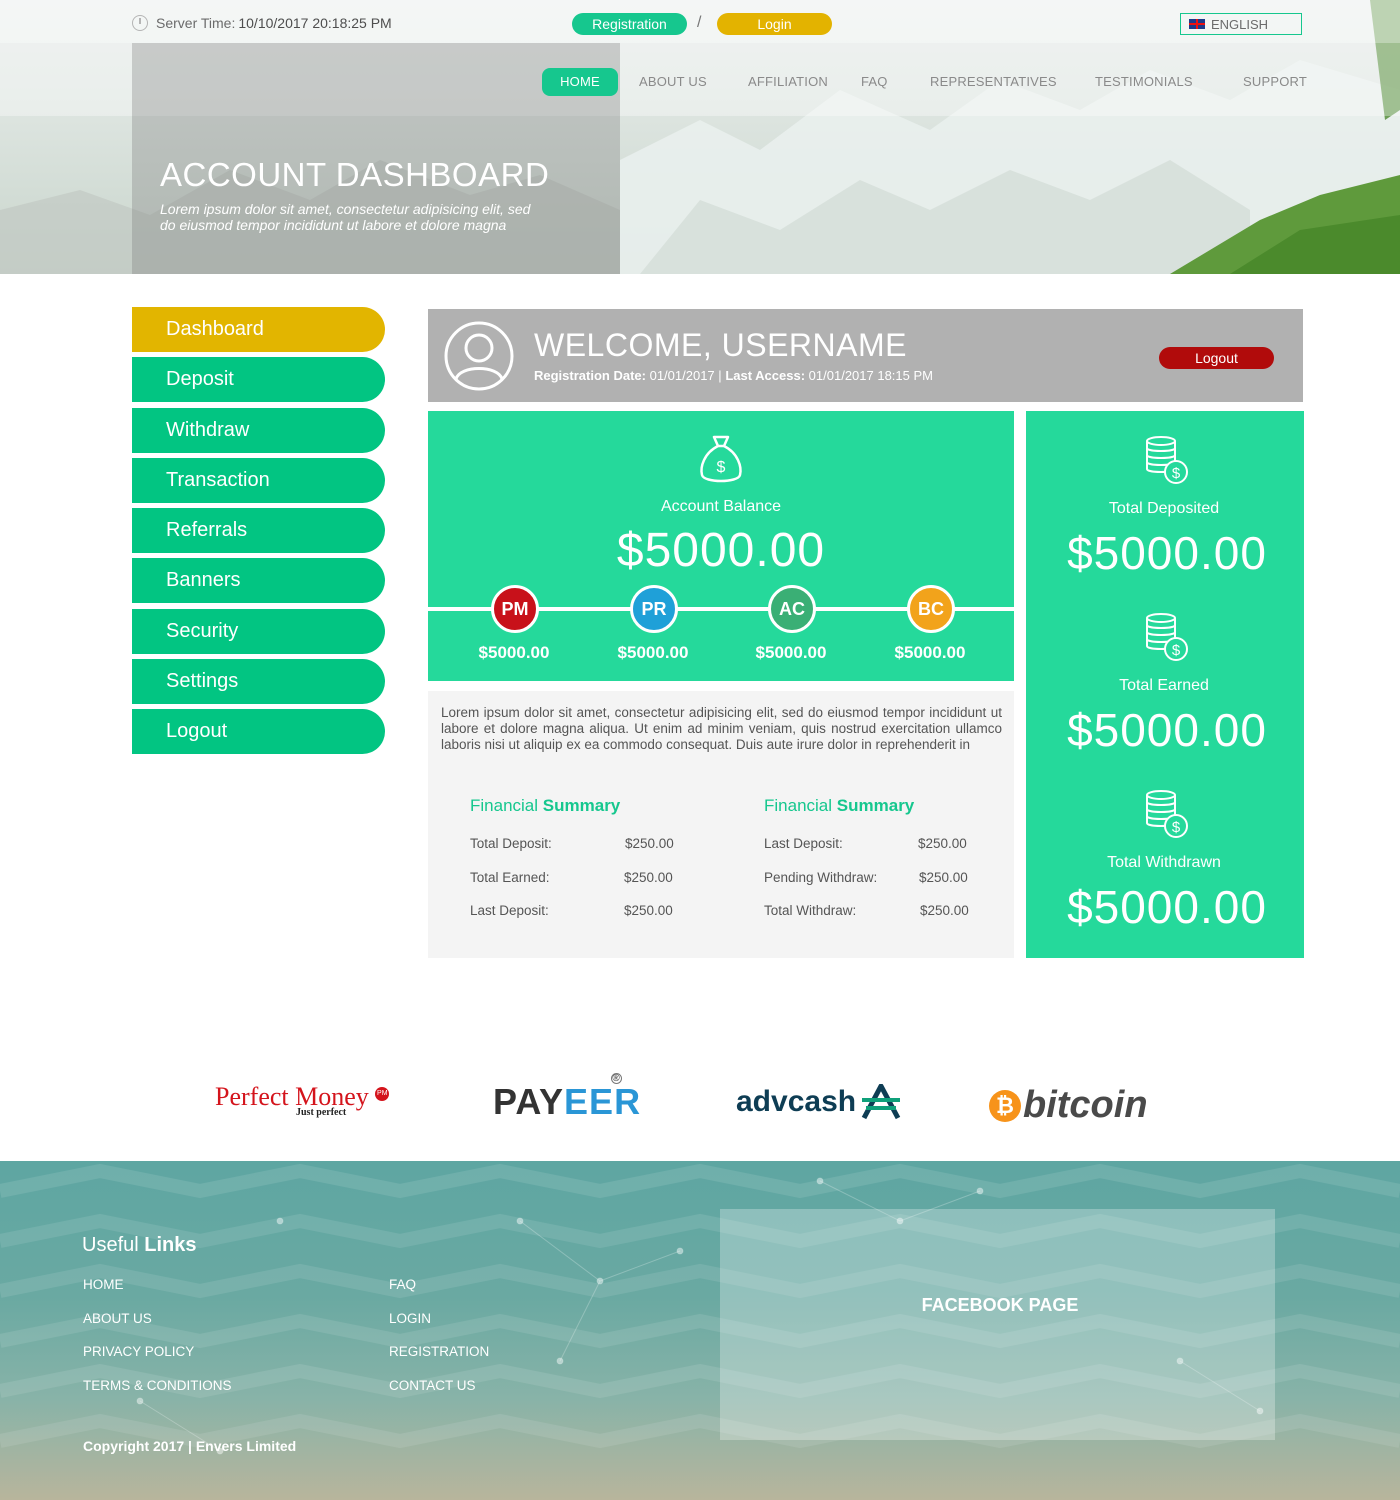 The height and width of the screenshot is (1500, 1400). I want to click on nav-representatives: REPRESENTATIVES, so click(993, 82).